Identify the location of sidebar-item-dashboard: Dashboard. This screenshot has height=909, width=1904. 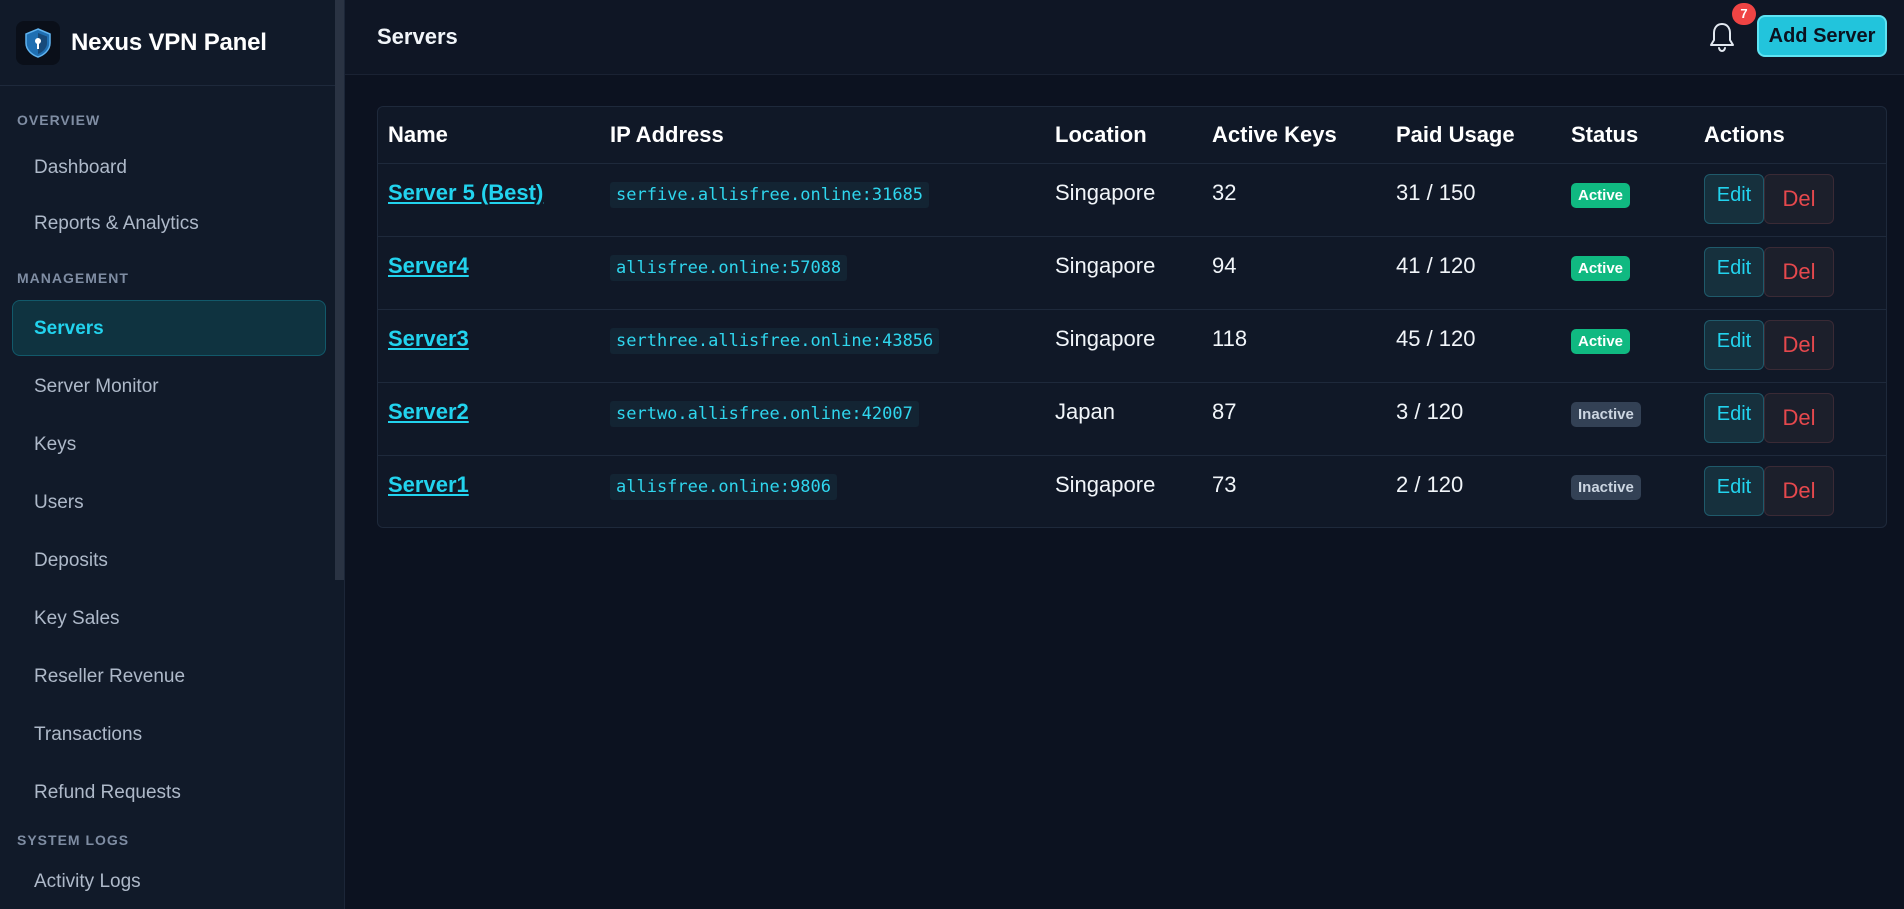
(166, 168).